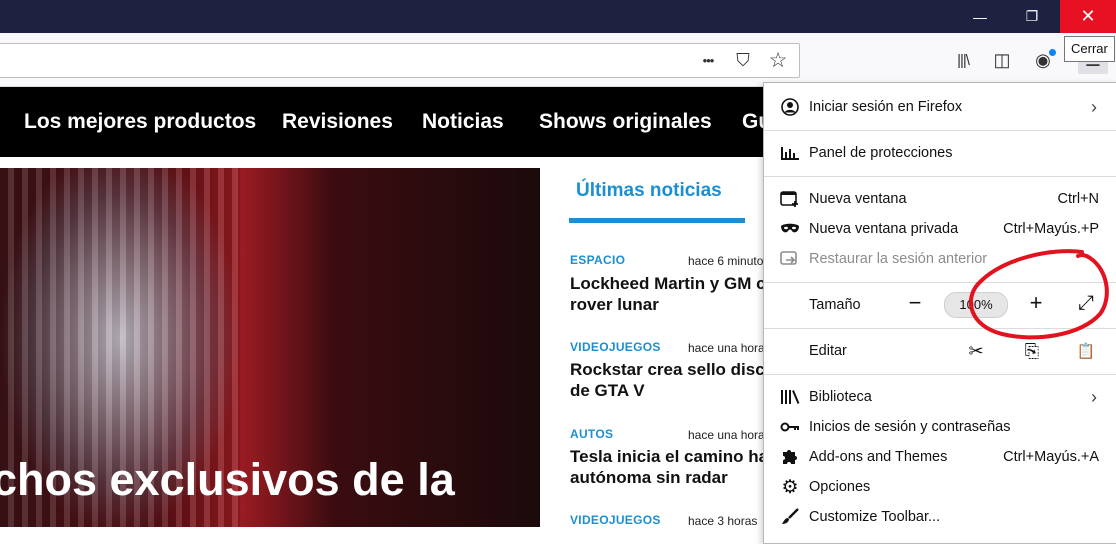 The height and width of the screenshot is (544, 1116). Describe the element at coordinates (963, 60) in the screenshot. I see `library-icon: |||\` at that location.